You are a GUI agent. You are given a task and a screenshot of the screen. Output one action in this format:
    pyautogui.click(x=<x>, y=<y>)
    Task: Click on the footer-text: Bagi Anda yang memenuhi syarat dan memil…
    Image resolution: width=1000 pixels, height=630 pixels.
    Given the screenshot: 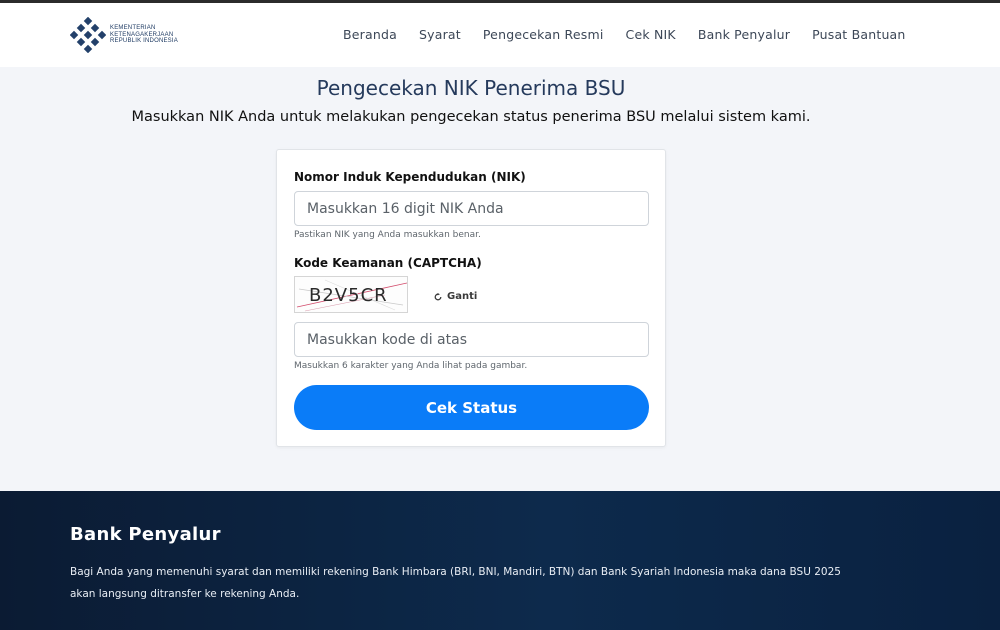 What is the action you would take?
    pyautogui.click(x=455, y=583)
    